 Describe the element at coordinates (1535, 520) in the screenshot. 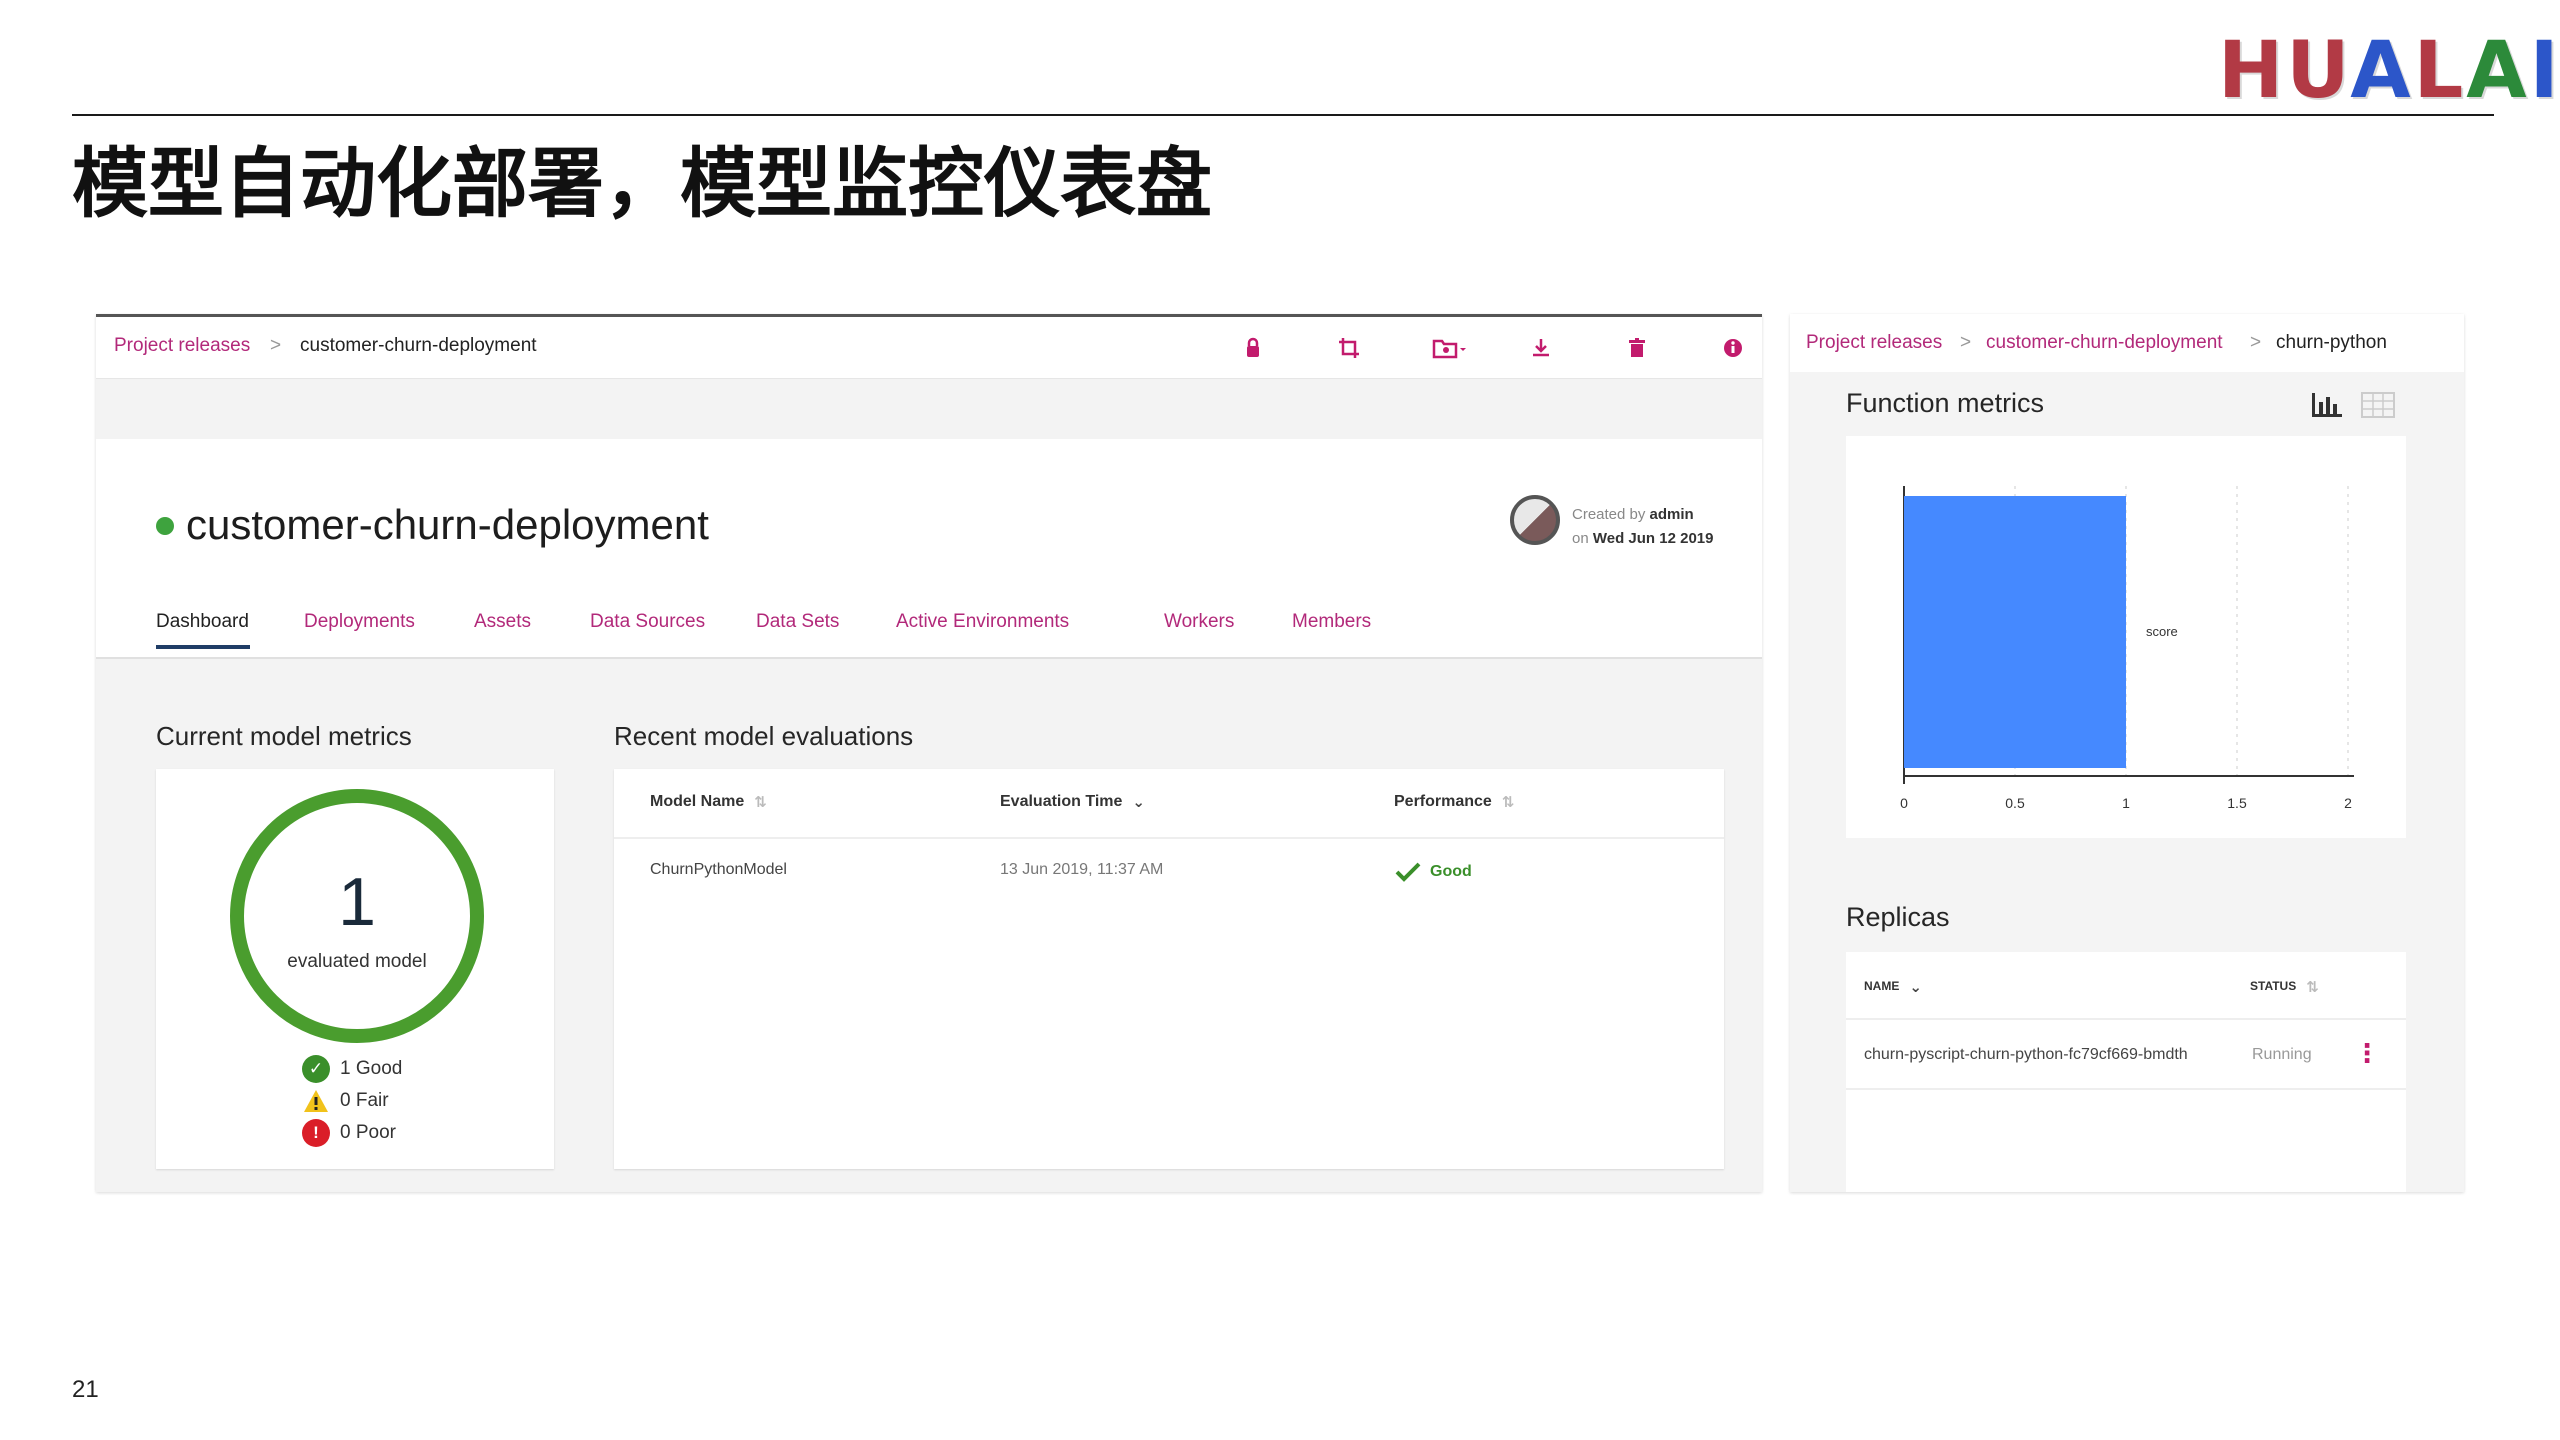

I see `creator-avatar` at that location.